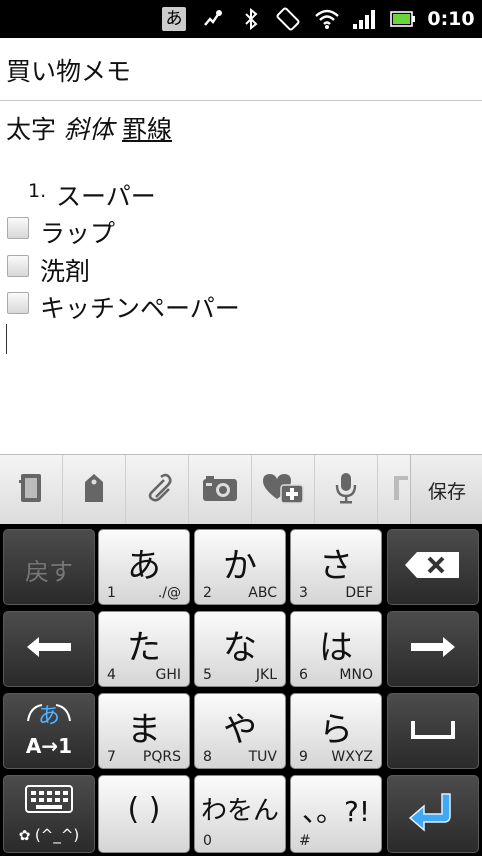 The width and height of the screenshot is (482, 856). I want to click on kana-key-ta: た 4 GHI, so click(144, 649).